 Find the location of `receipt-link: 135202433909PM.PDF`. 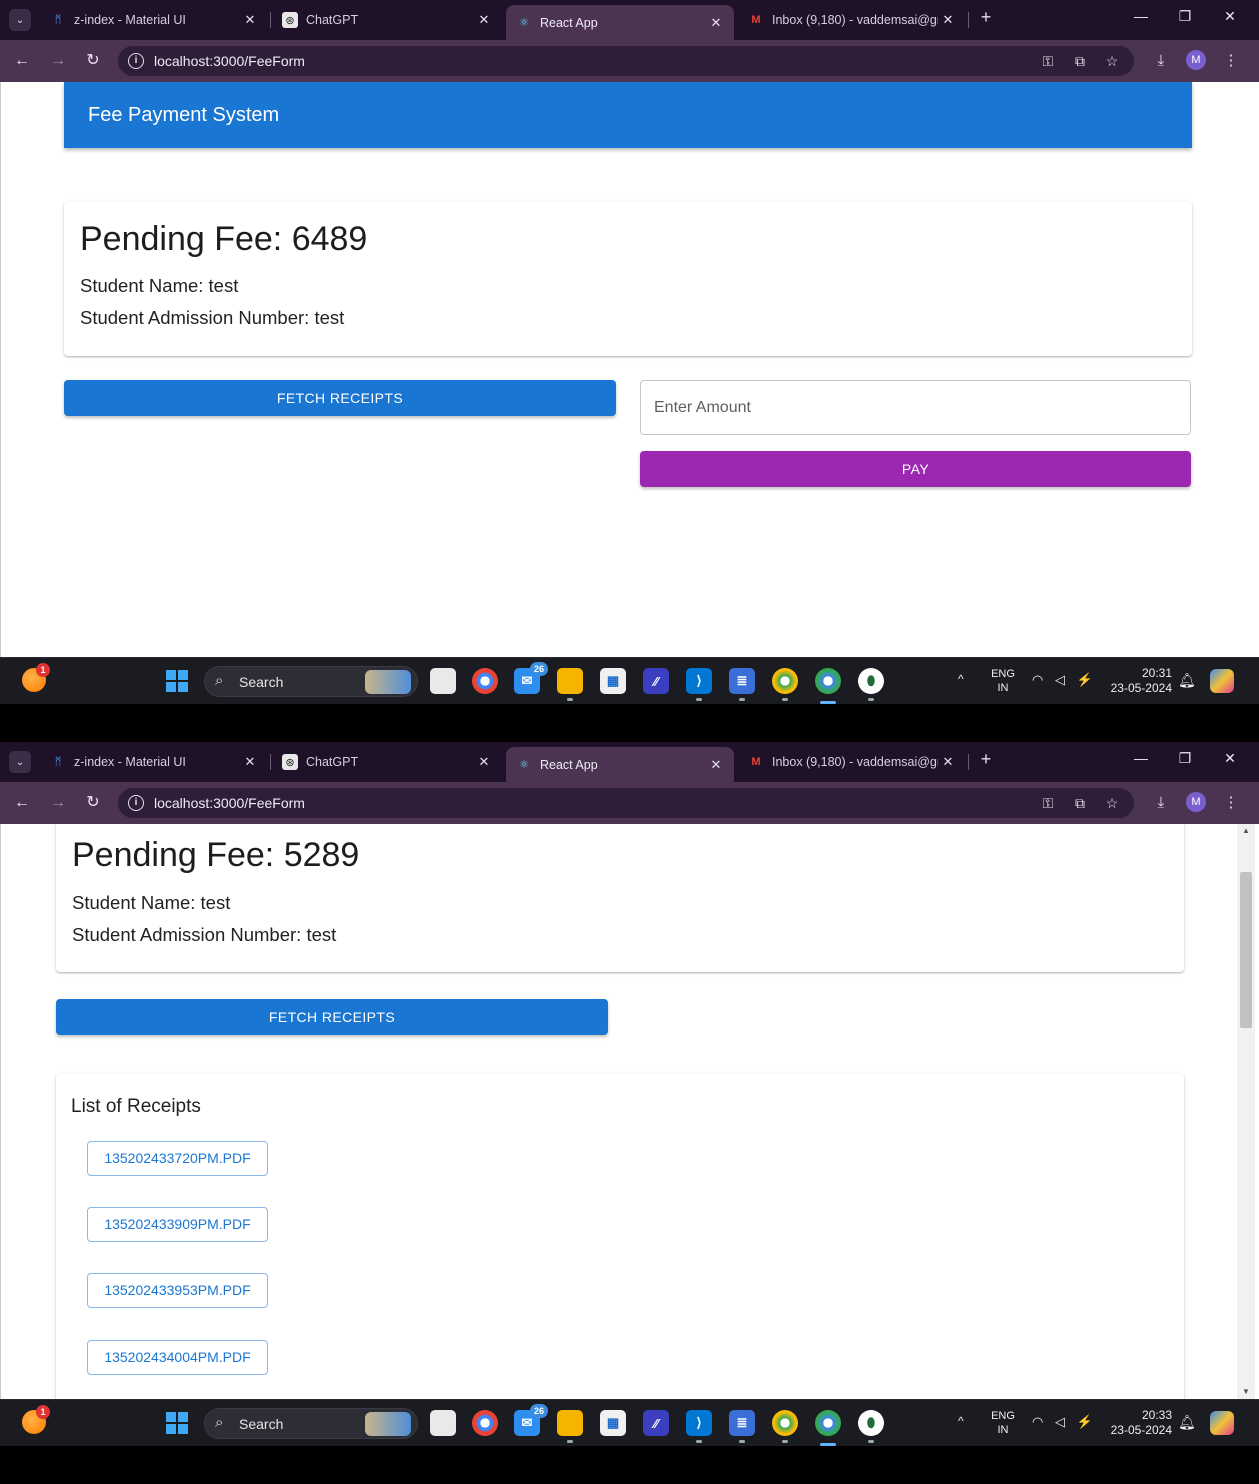

receipt-link: 135202433909PM.PDF is located at coordinates (177, 1224).